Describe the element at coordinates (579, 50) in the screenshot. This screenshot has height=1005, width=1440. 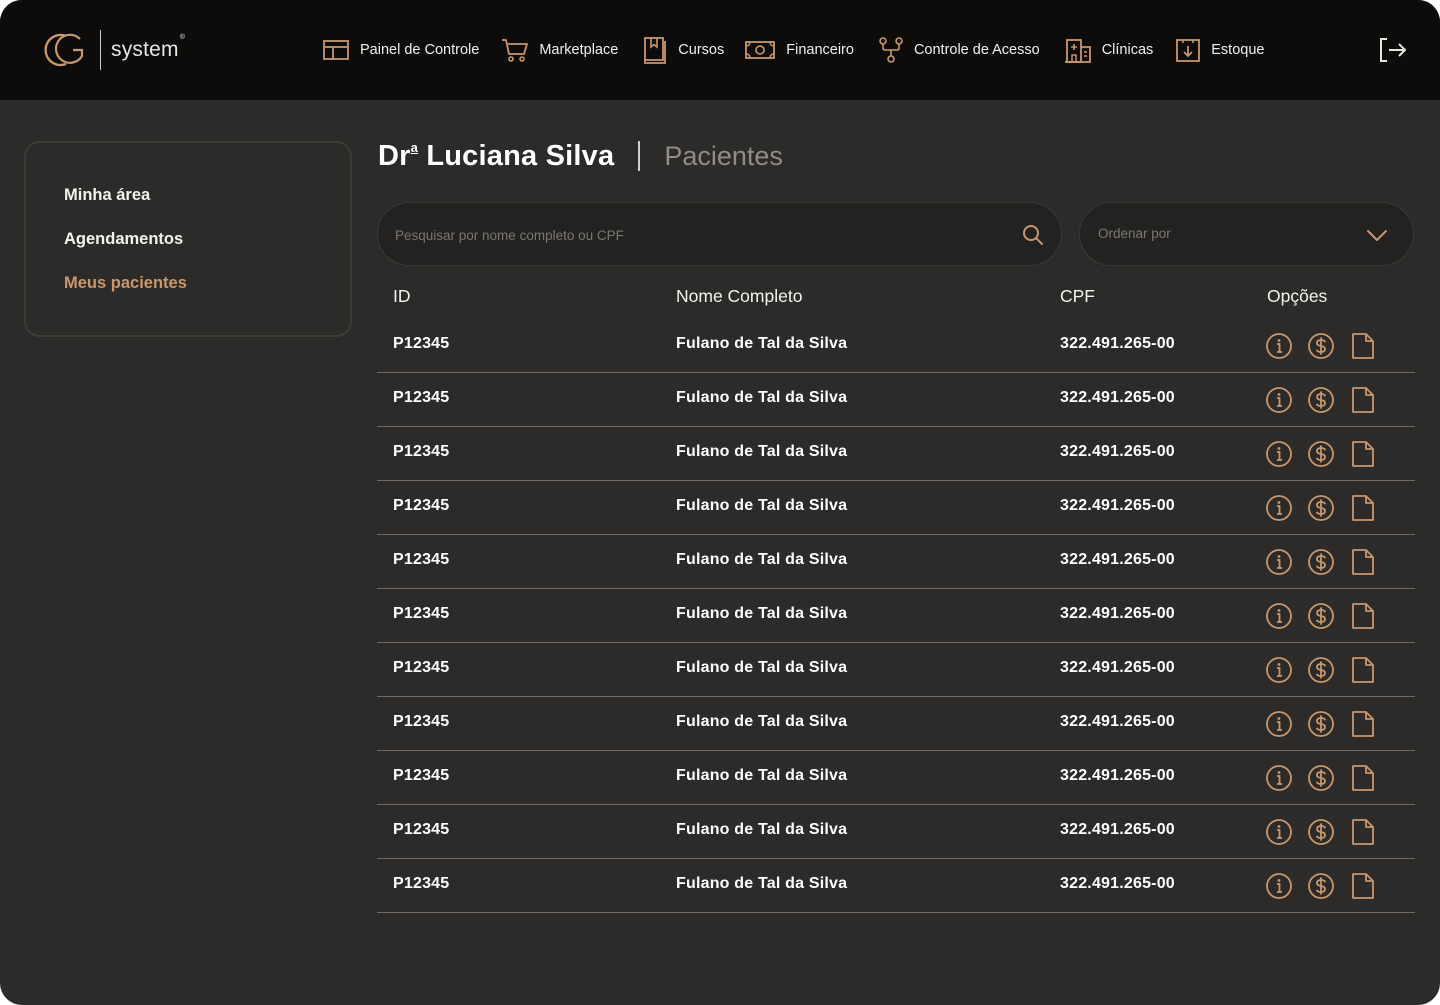
I see `nav-label: Marketplace` at that location.